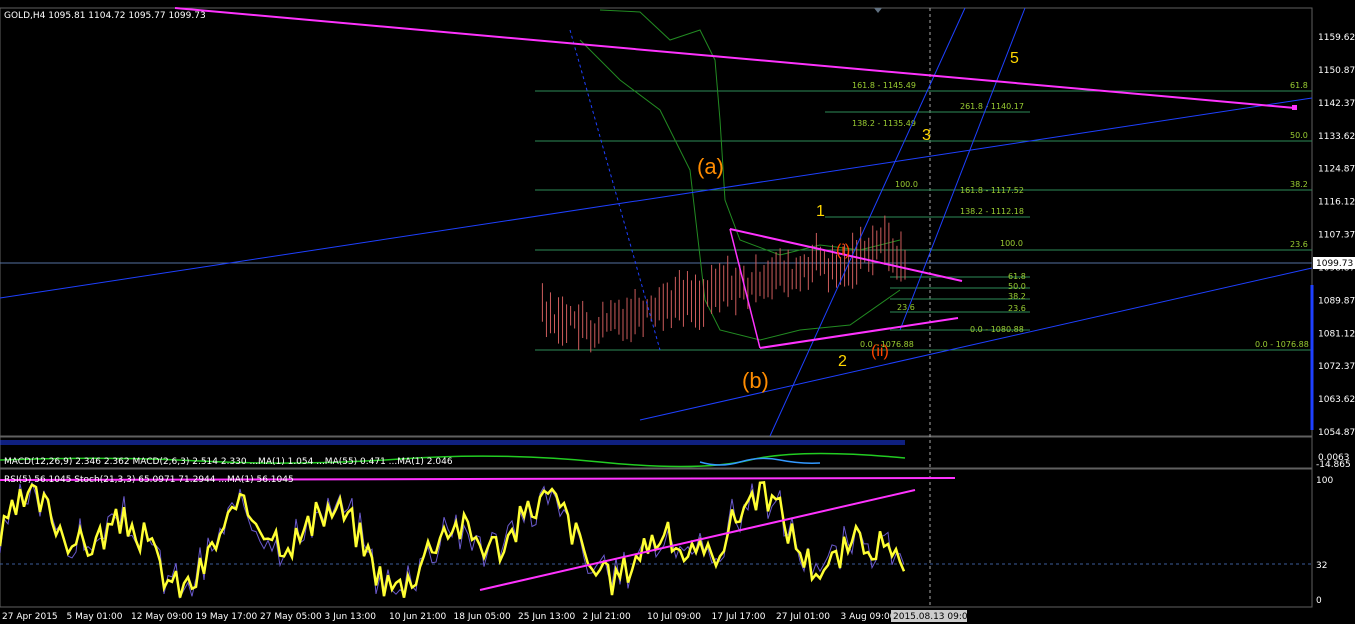  I want to click on time-axis-label: 3 Aug 09:00, so click(868, 617).